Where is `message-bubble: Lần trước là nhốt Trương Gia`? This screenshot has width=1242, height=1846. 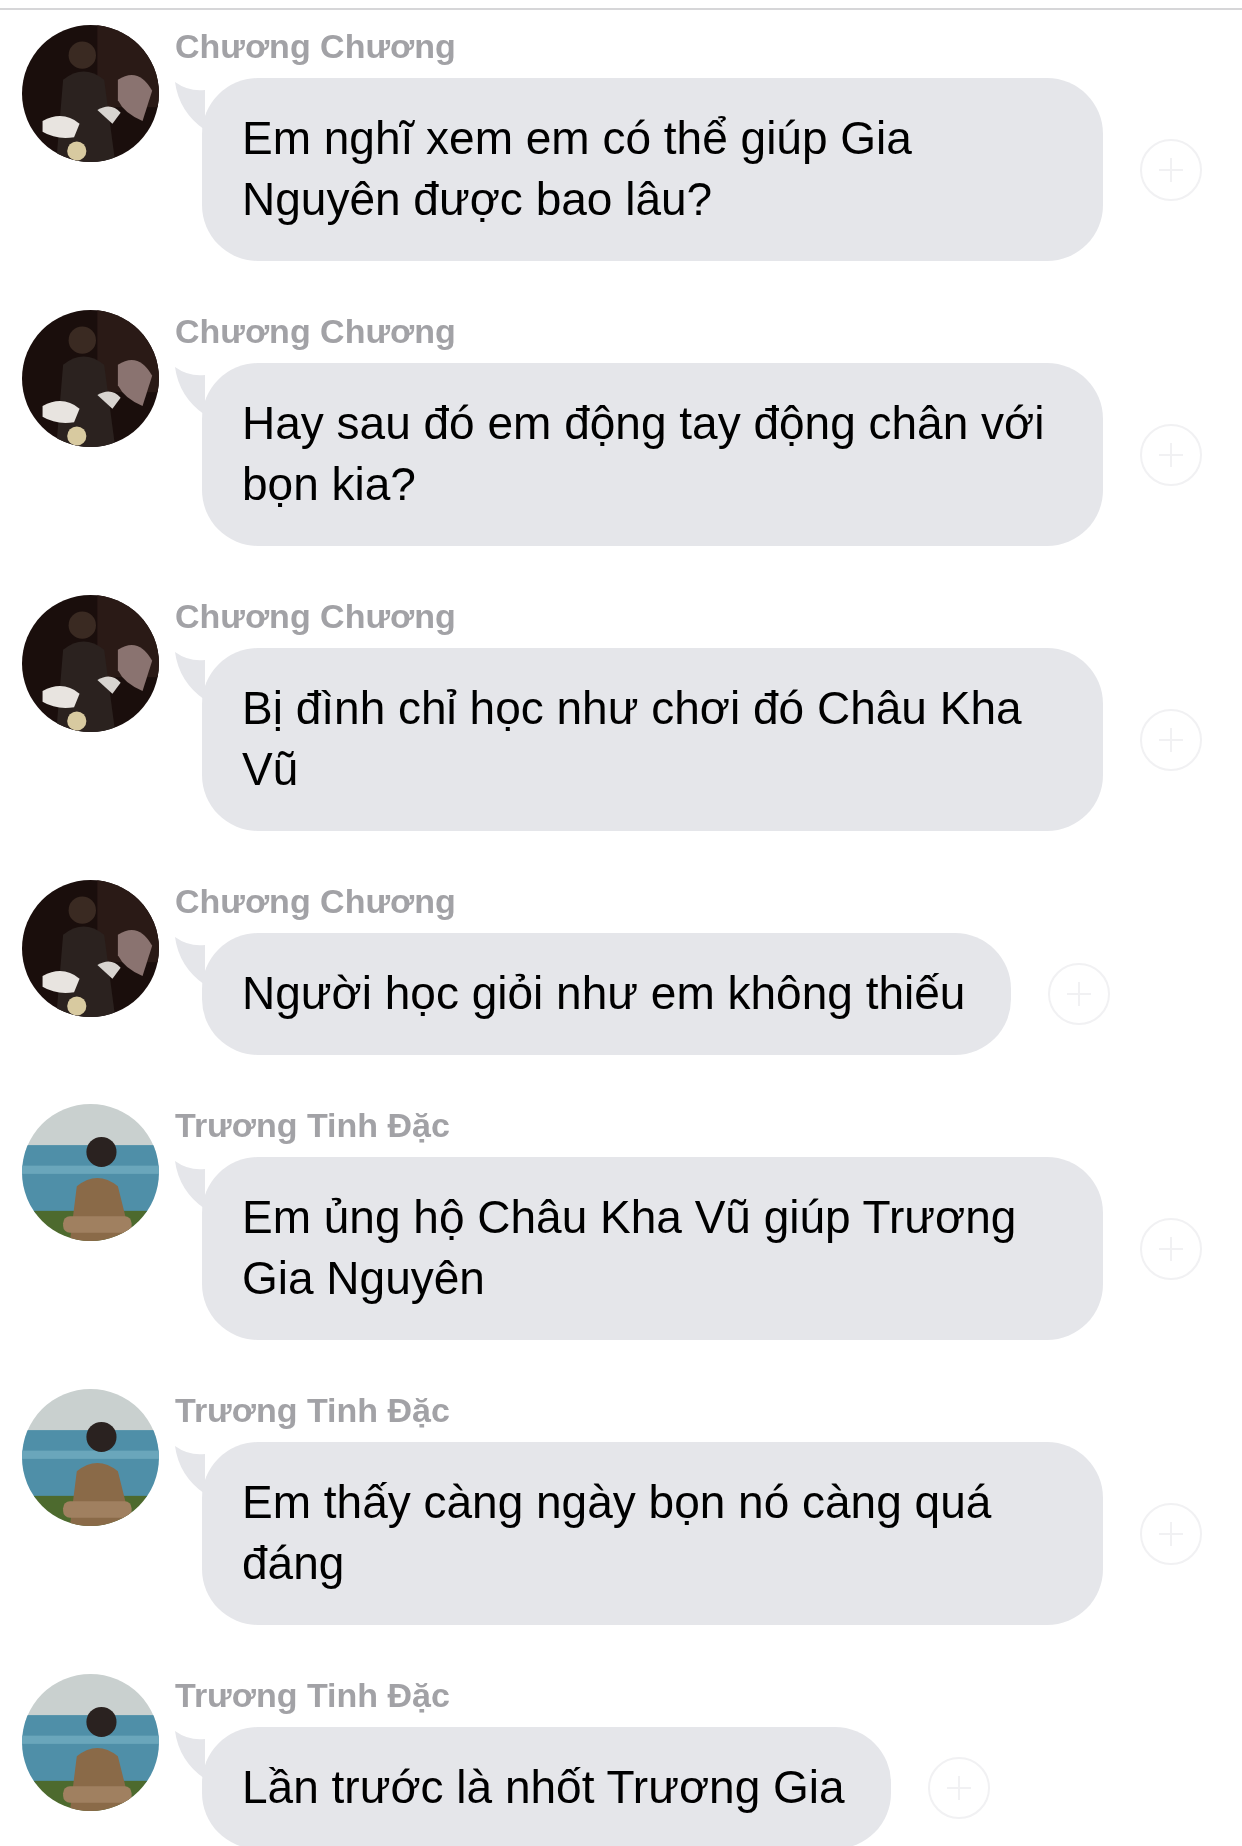 message-bubble: Lần trước là nhốt Trương Gia is located at coordinates (546, 1786).